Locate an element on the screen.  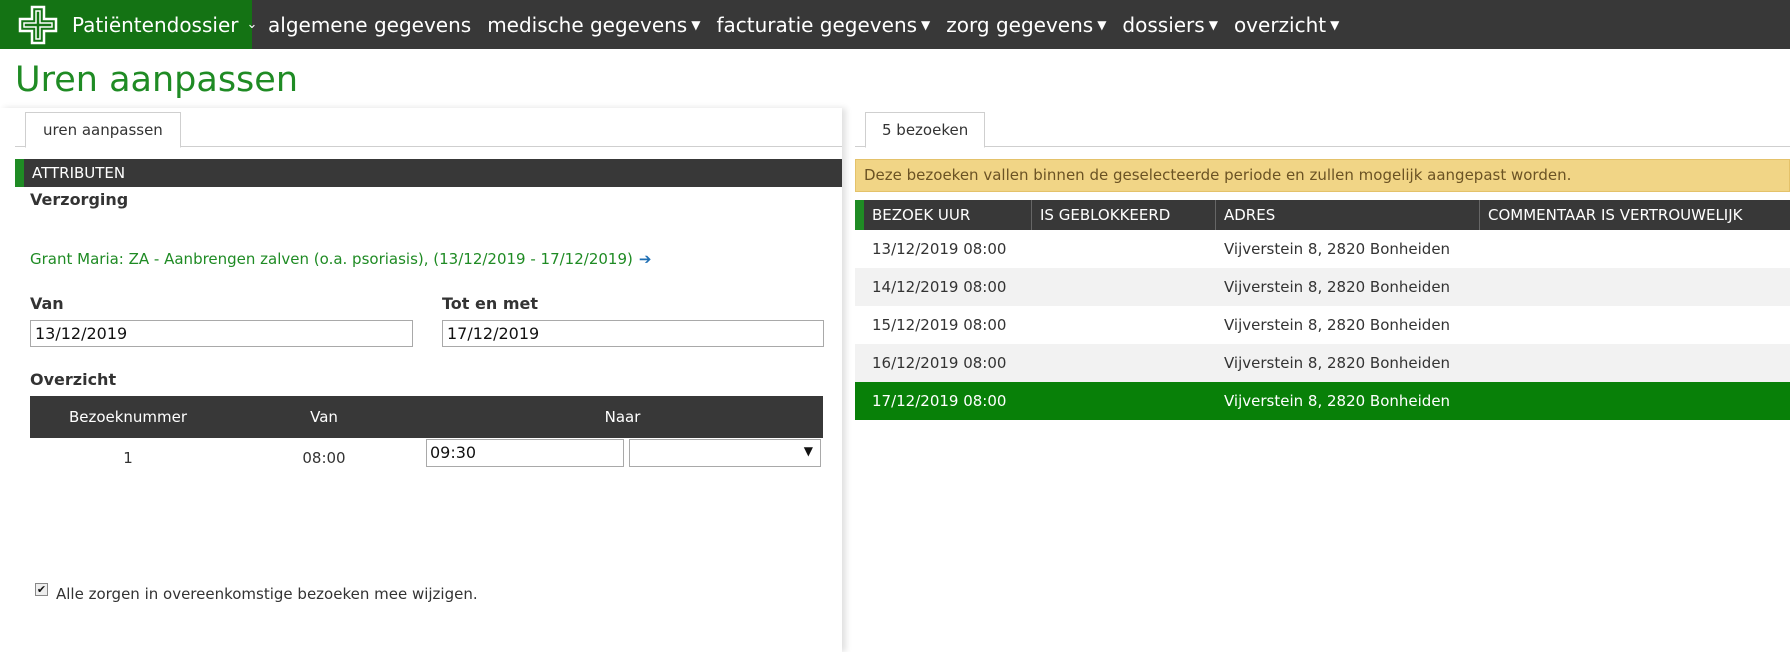
verzorging-label: Verzorging is located at coordinates (79, 199).